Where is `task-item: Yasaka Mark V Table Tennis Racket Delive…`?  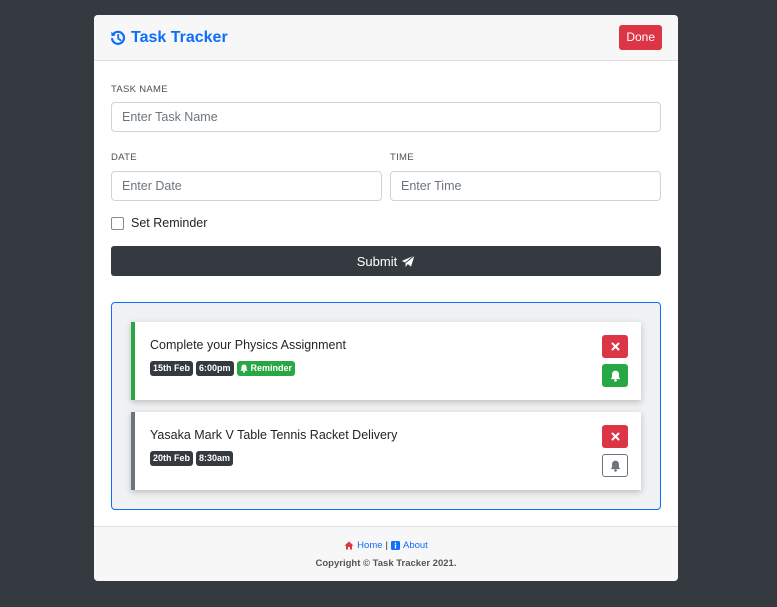 task-item: Yasaka Mark V Table Tennis Racket Delive… is located at coordinates (386, 451).